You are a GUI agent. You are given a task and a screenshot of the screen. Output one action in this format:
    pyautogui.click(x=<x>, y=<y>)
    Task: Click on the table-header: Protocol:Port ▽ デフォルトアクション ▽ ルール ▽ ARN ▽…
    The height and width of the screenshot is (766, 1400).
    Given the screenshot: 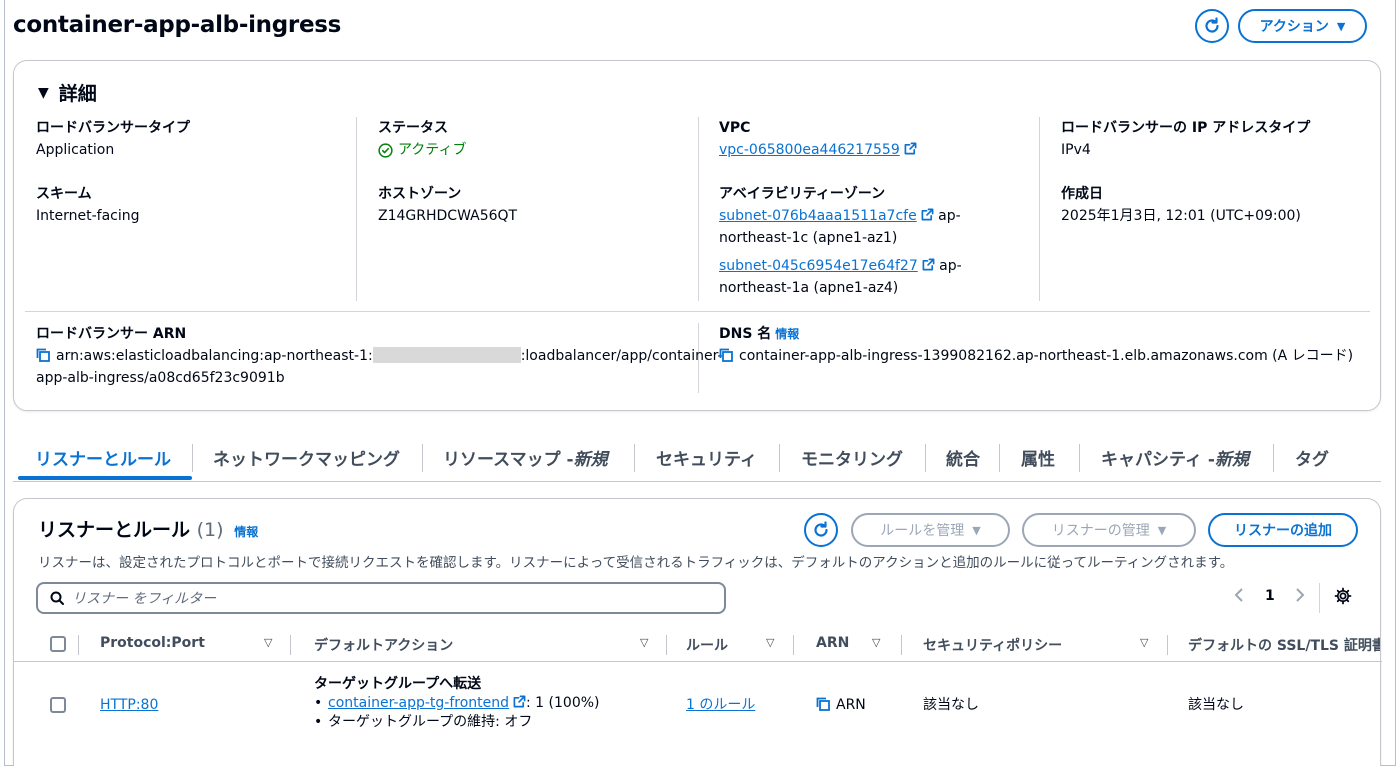 What is the action you would take?
    pyautogui.click(x=698, y=645)
    